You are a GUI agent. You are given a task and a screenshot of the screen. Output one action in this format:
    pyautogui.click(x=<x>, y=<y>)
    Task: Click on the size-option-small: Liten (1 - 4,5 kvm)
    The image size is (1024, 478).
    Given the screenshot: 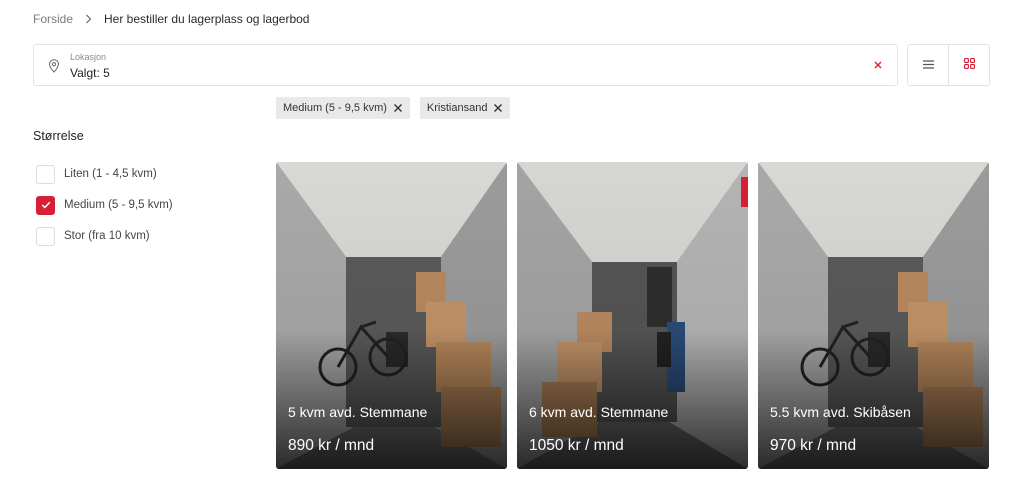 What is the action you would take?
    pyautogui.click(x=96, y=174)
    